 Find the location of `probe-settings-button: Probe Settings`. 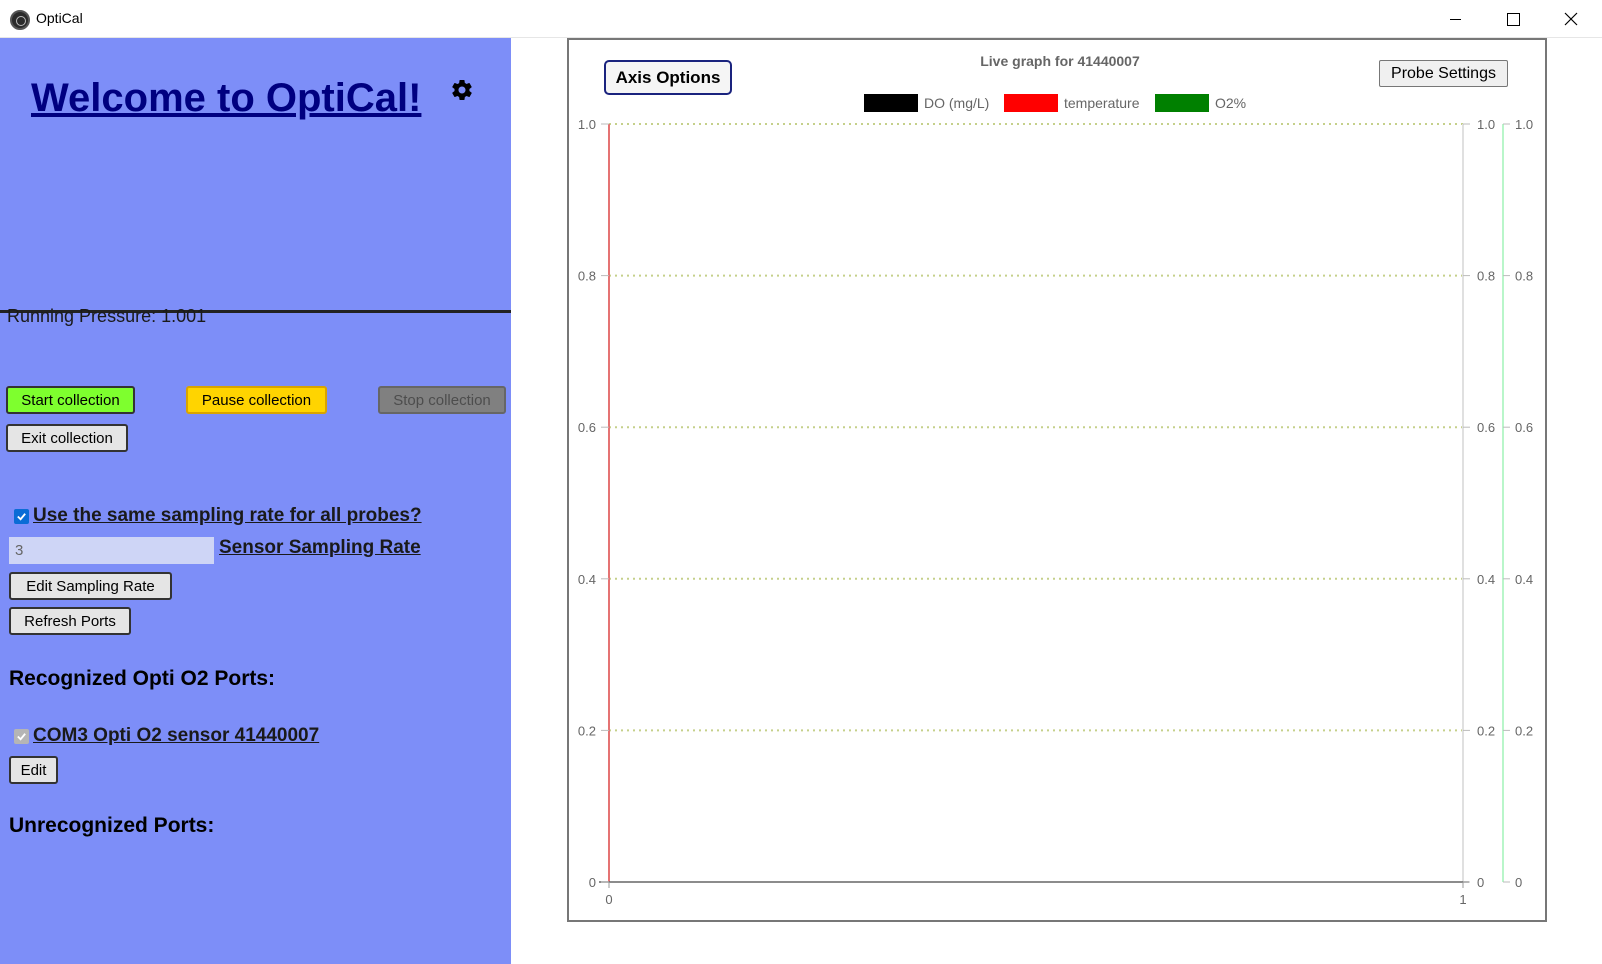

probe-settings-button: Probe Settings is located at coordinates (1443, 73).